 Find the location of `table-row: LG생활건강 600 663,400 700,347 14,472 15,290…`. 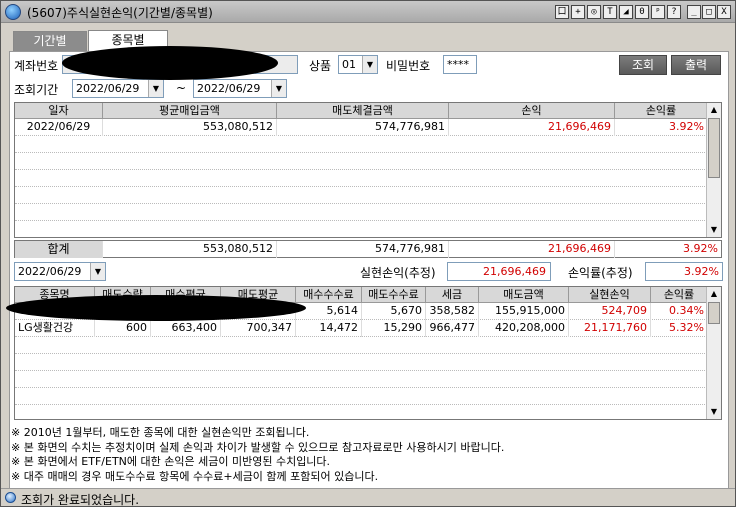

table-row: LG생활건강 600 663,400 700,347 14,472 15,290… is located at coordinates (361, 328).